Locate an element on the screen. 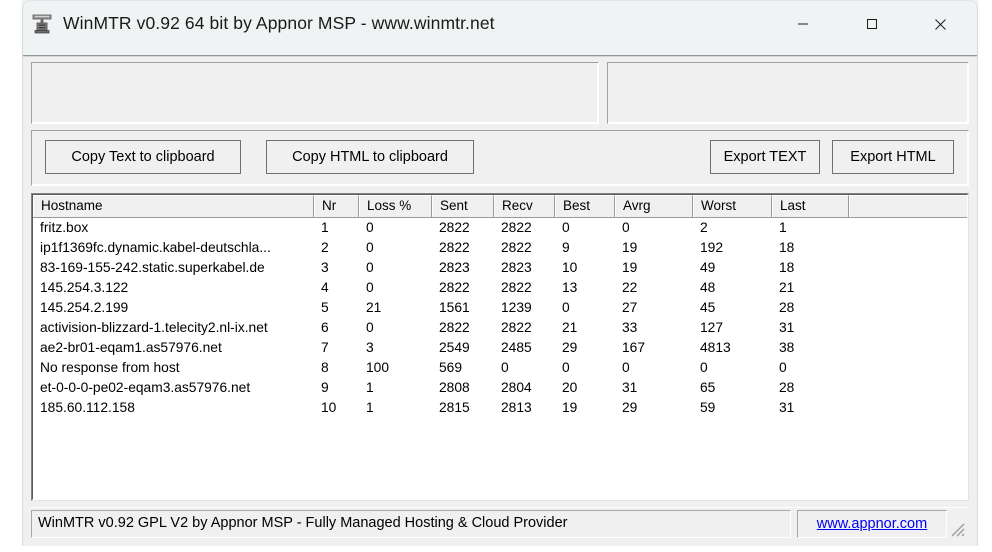 The image size is (992, 552). table-header-loss: Loss % is located at coordinates (395, 206).